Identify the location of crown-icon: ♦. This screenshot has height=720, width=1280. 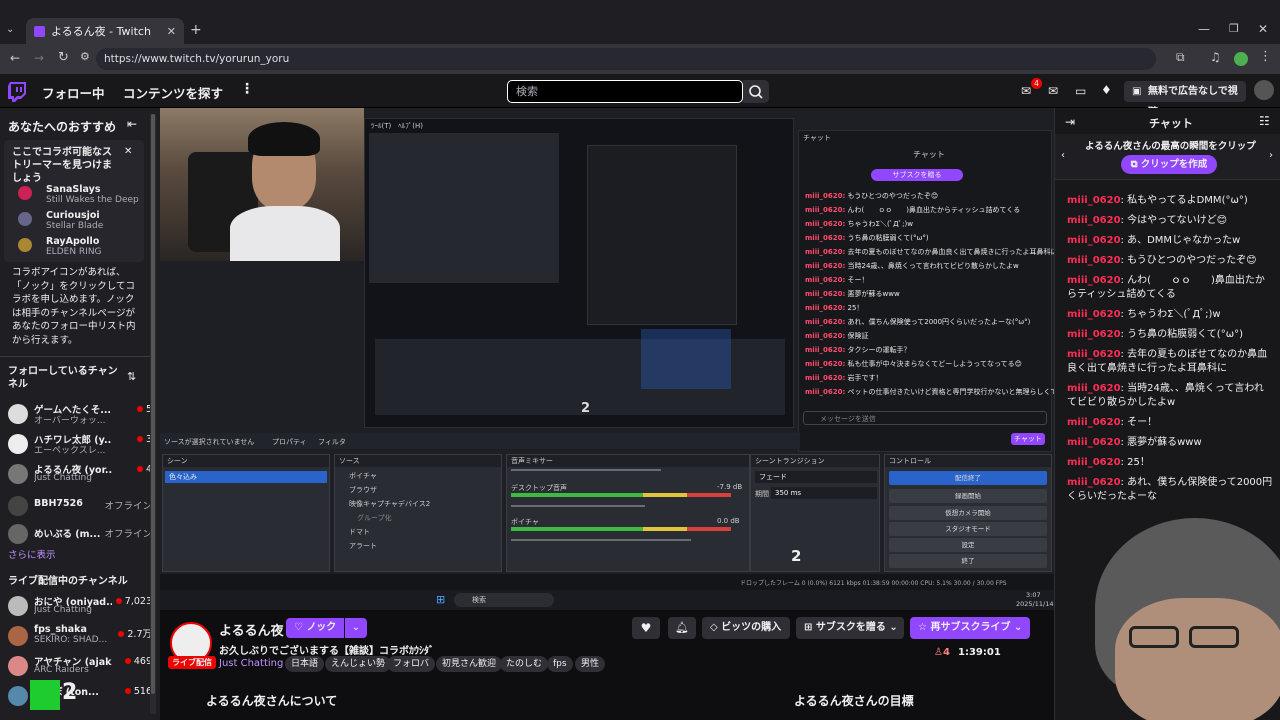
(1106, 90).